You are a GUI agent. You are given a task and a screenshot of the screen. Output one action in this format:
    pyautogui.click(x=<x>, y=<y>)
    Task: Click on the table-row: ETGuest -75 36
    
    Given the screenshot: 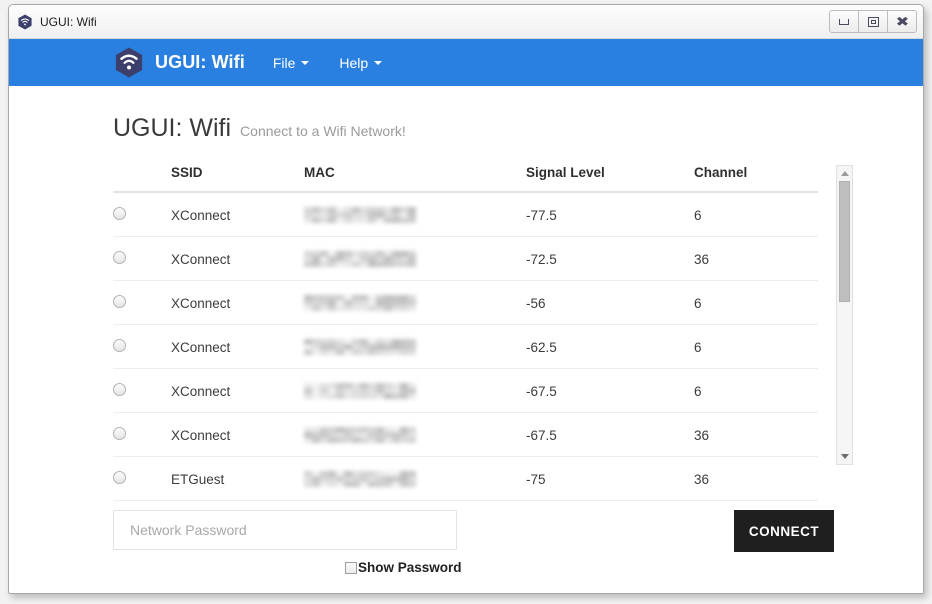 What is the action you would take?
    pyautogui.click(x=465, y=478)
    